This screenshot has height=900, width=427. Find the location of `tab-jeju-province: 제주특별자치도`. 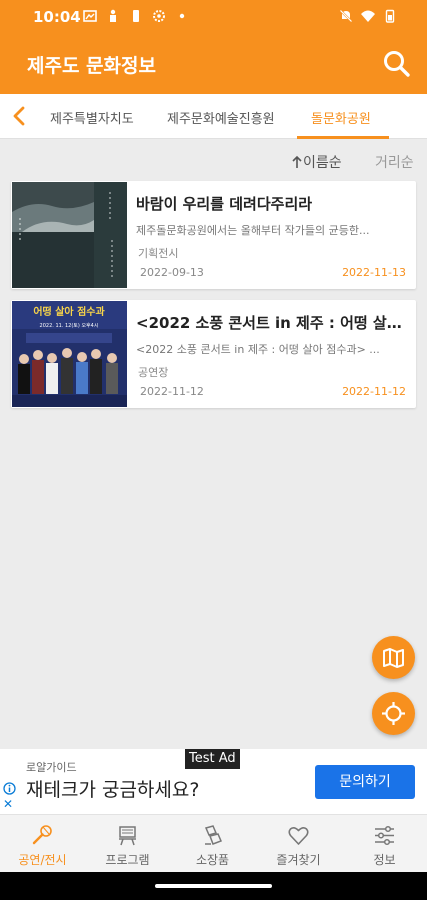

tab-jeju-province: 제주특별자치도 is located at coordinates (92, 117).